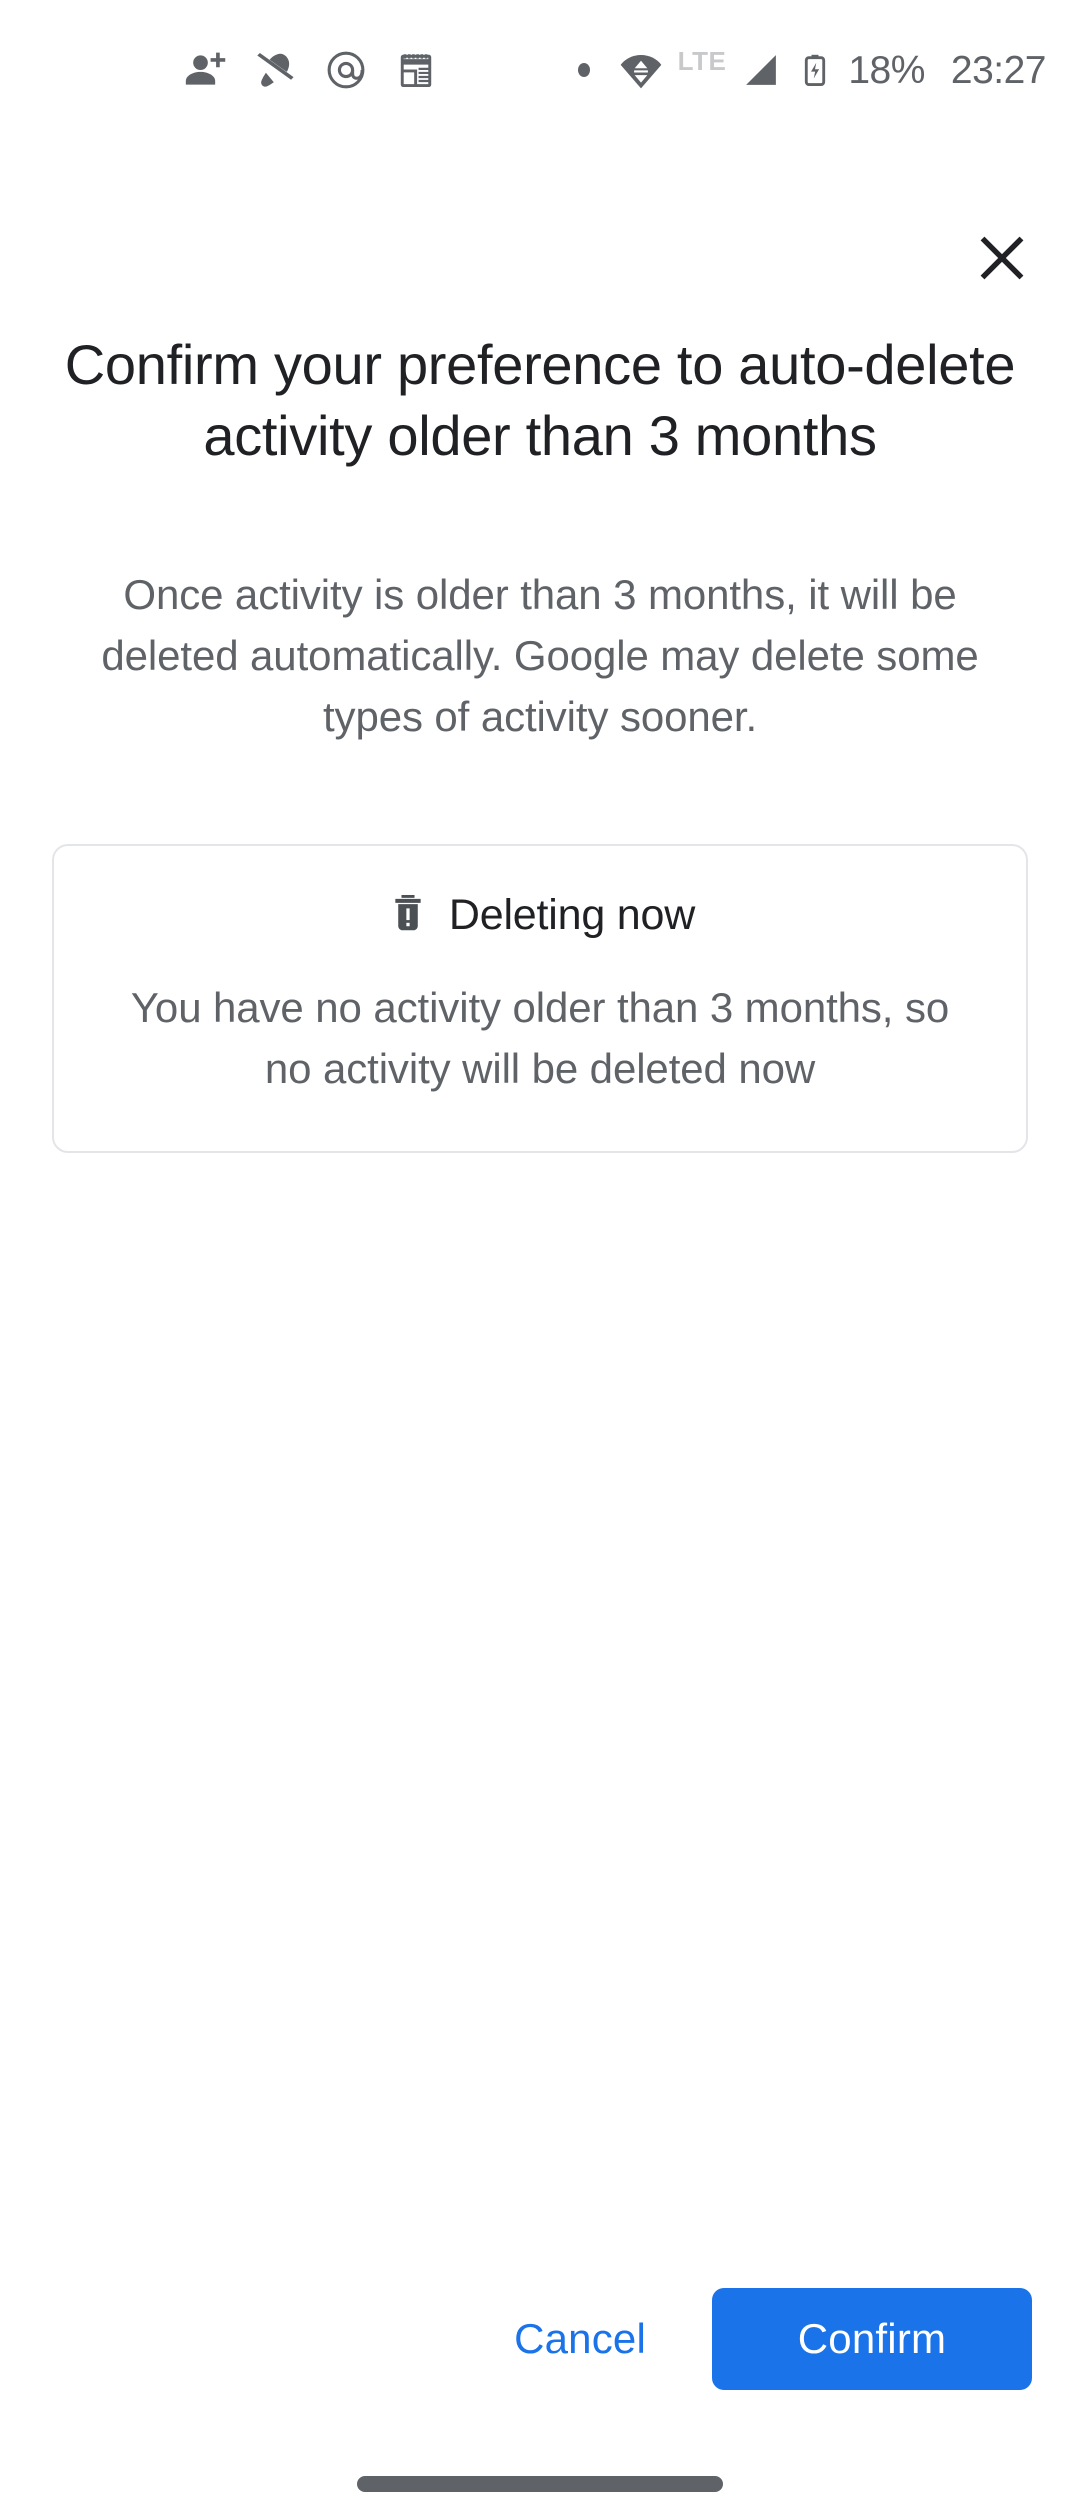 The height and width of the screenshot is (2520, 1080). Describe the element at coordinates (886, 70) in the screenshot. I see `battery-percentage-label: 18%` at that location.